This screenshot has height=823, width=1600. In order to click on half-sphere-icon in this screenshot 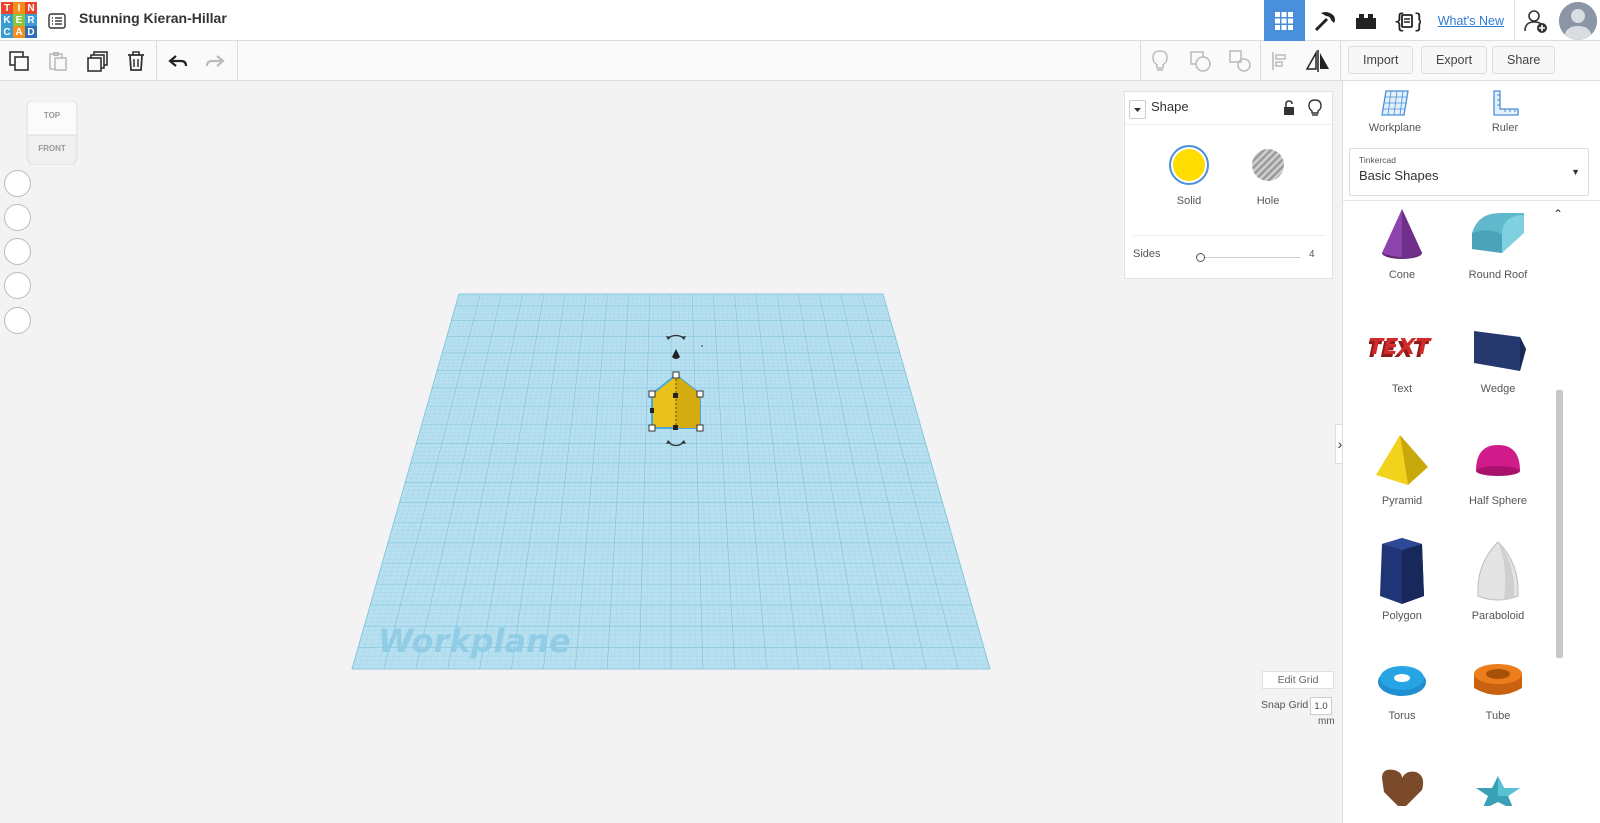, I will do `click(1498, 460)`.